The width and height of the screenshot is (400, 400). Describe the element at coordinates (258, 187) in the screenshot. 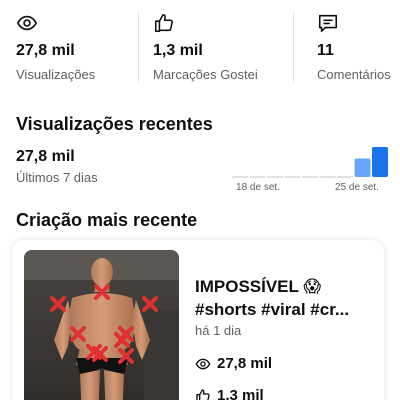

I see `chart-tick-label: 18 de set.` at that location.